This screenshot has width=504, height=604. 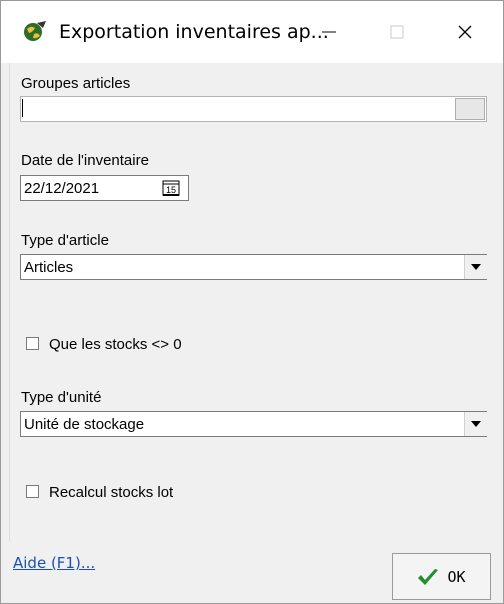 I want to click on stocks-checkbox, so click(x=32, y=343).